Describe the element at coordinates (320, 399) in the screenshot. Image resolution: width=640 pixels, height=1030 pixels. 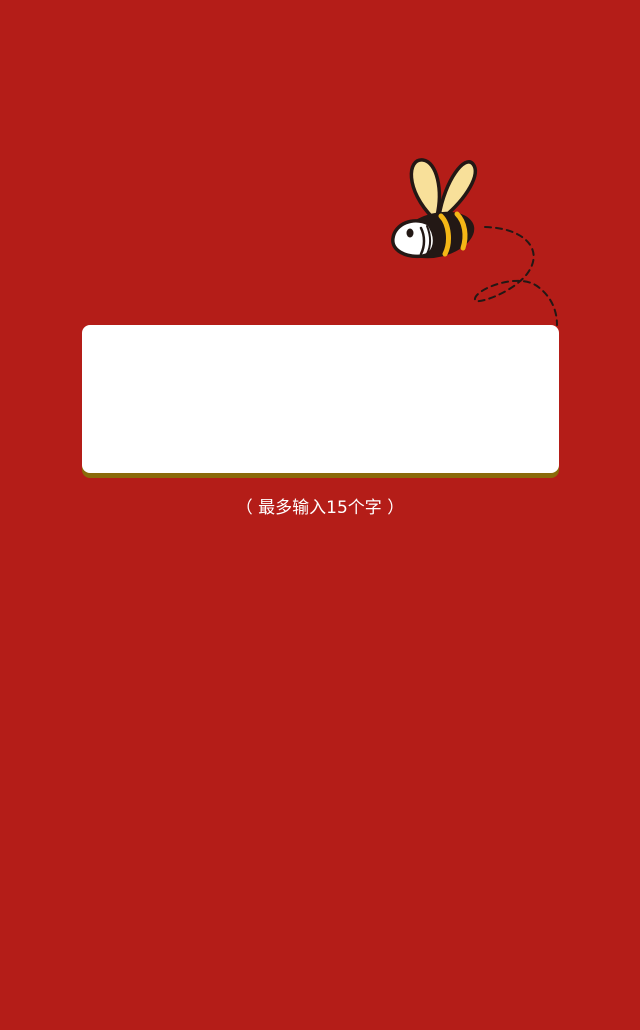
I see `message-input` at that location.